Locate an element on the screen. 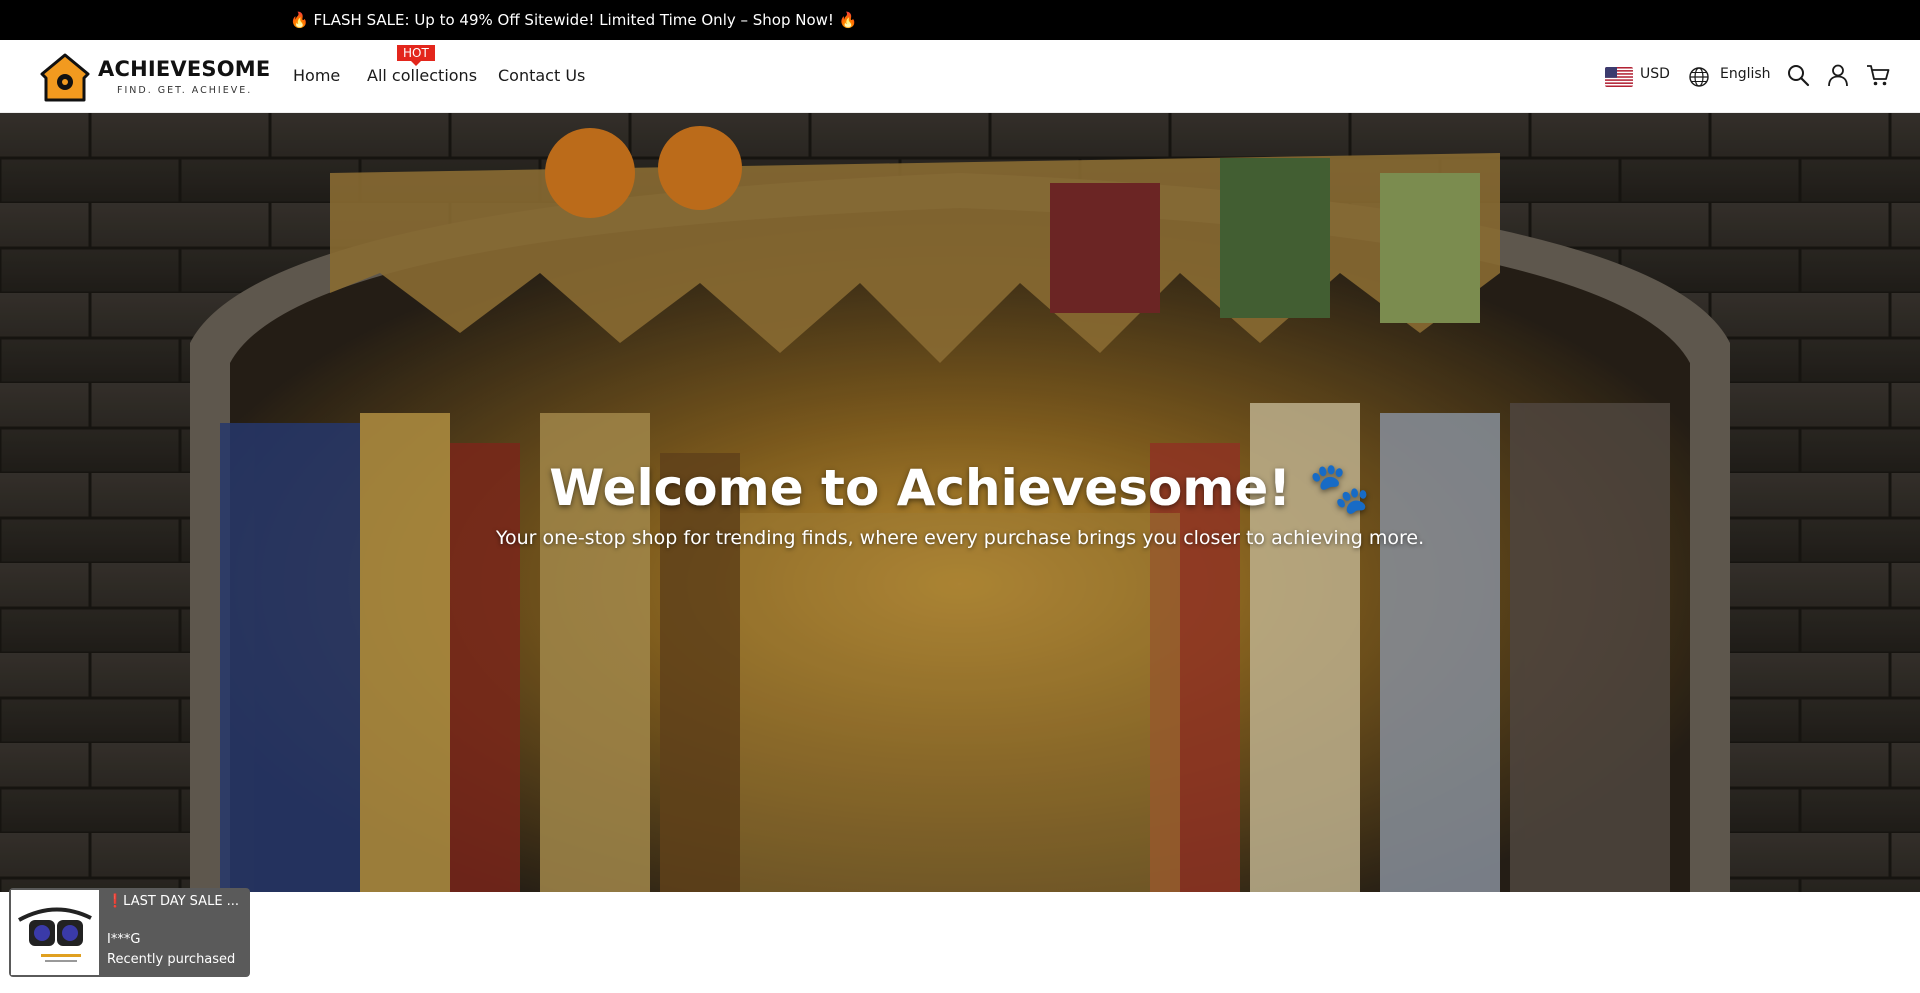 The height and width of the screenshot is (993, 1920). search-icon is located at coordinates (1798, 75).